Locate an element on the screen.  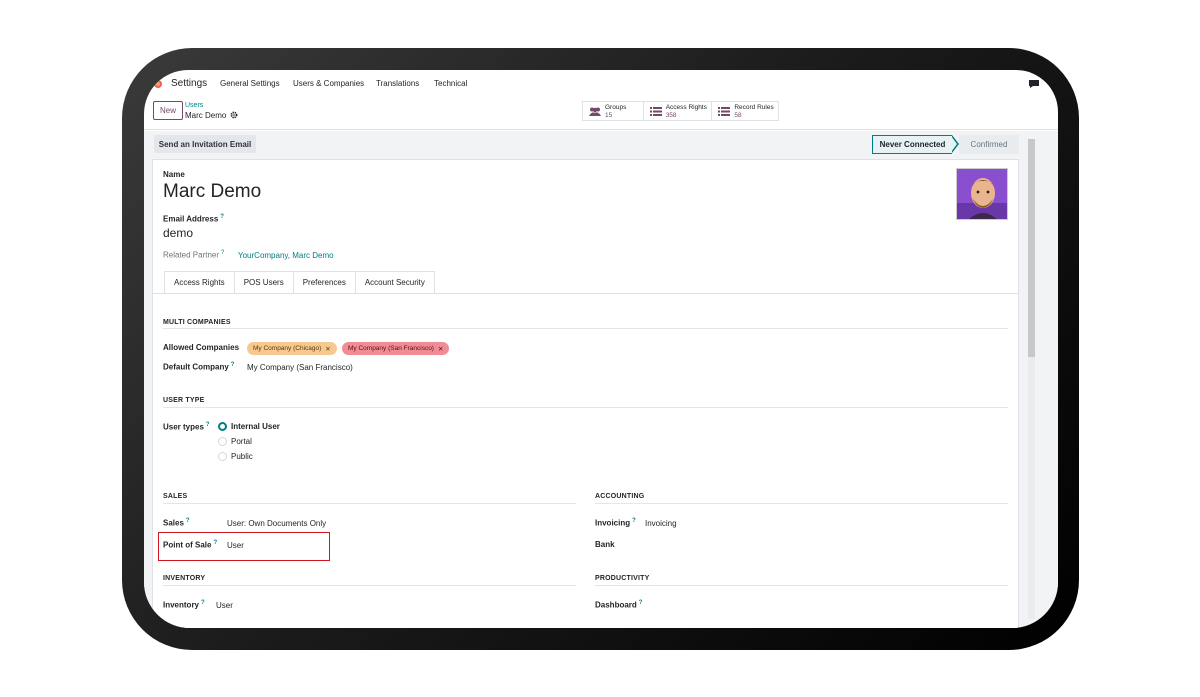
section-inventory: INVENTORY is located at coordinates (184, 578).